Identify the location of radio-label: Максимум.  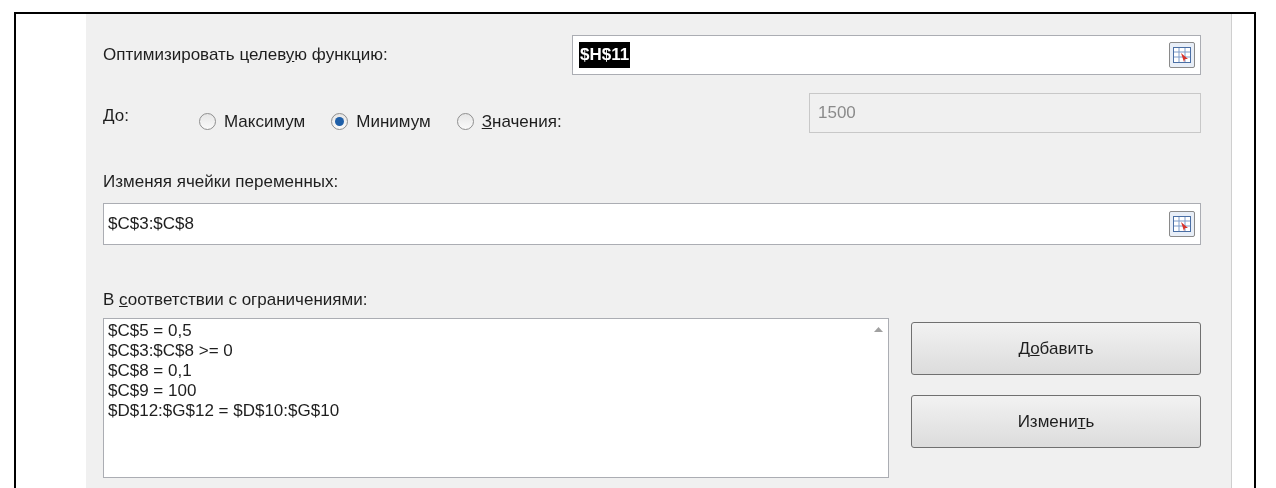
(265, 122).